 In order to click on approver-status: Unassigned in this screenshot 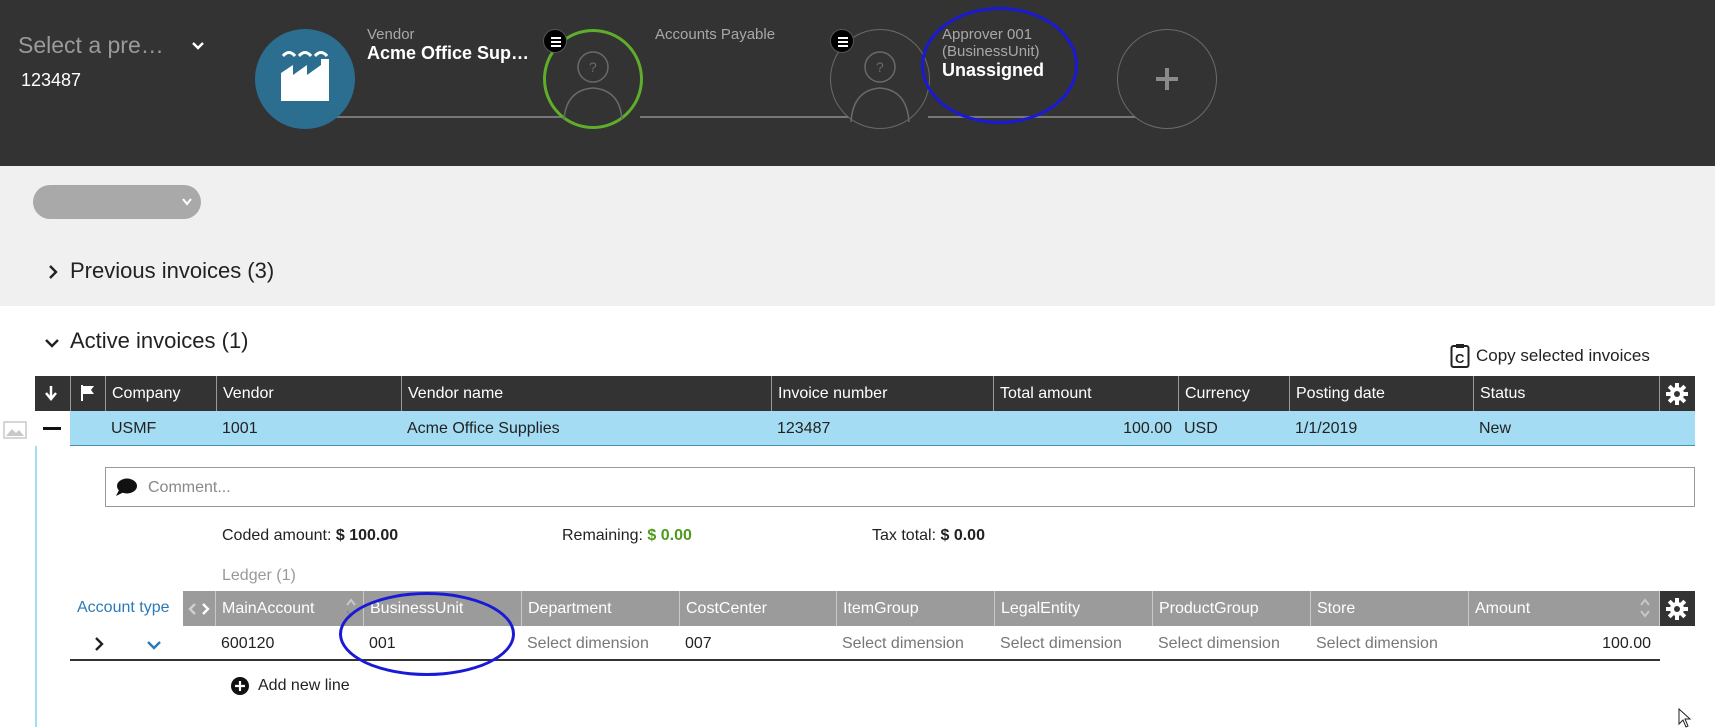, I will do `click(993, 70)`.